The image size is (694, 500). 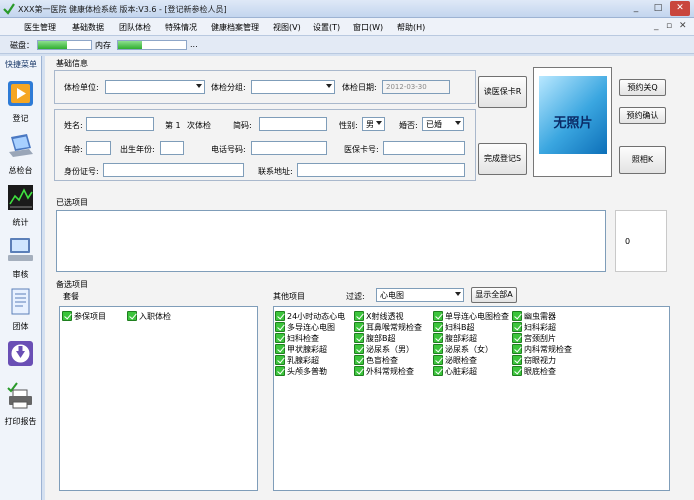 I want to click on address-field, so click(x=381, y=170).